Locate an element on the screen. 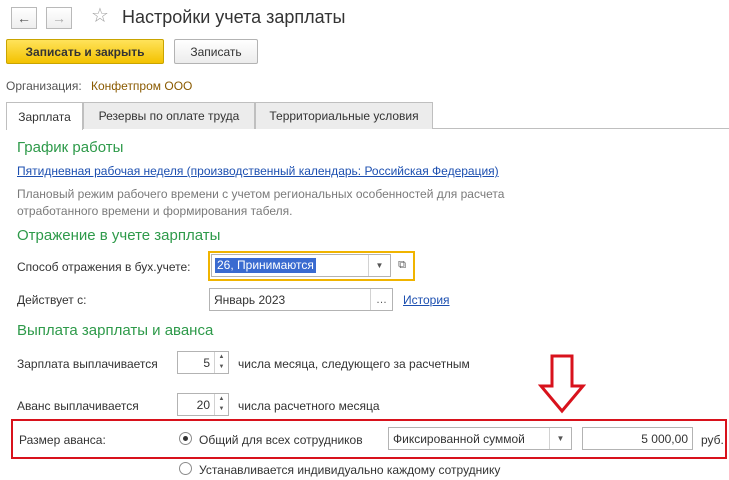  back-button: ← is located at coordinates (24, 18).